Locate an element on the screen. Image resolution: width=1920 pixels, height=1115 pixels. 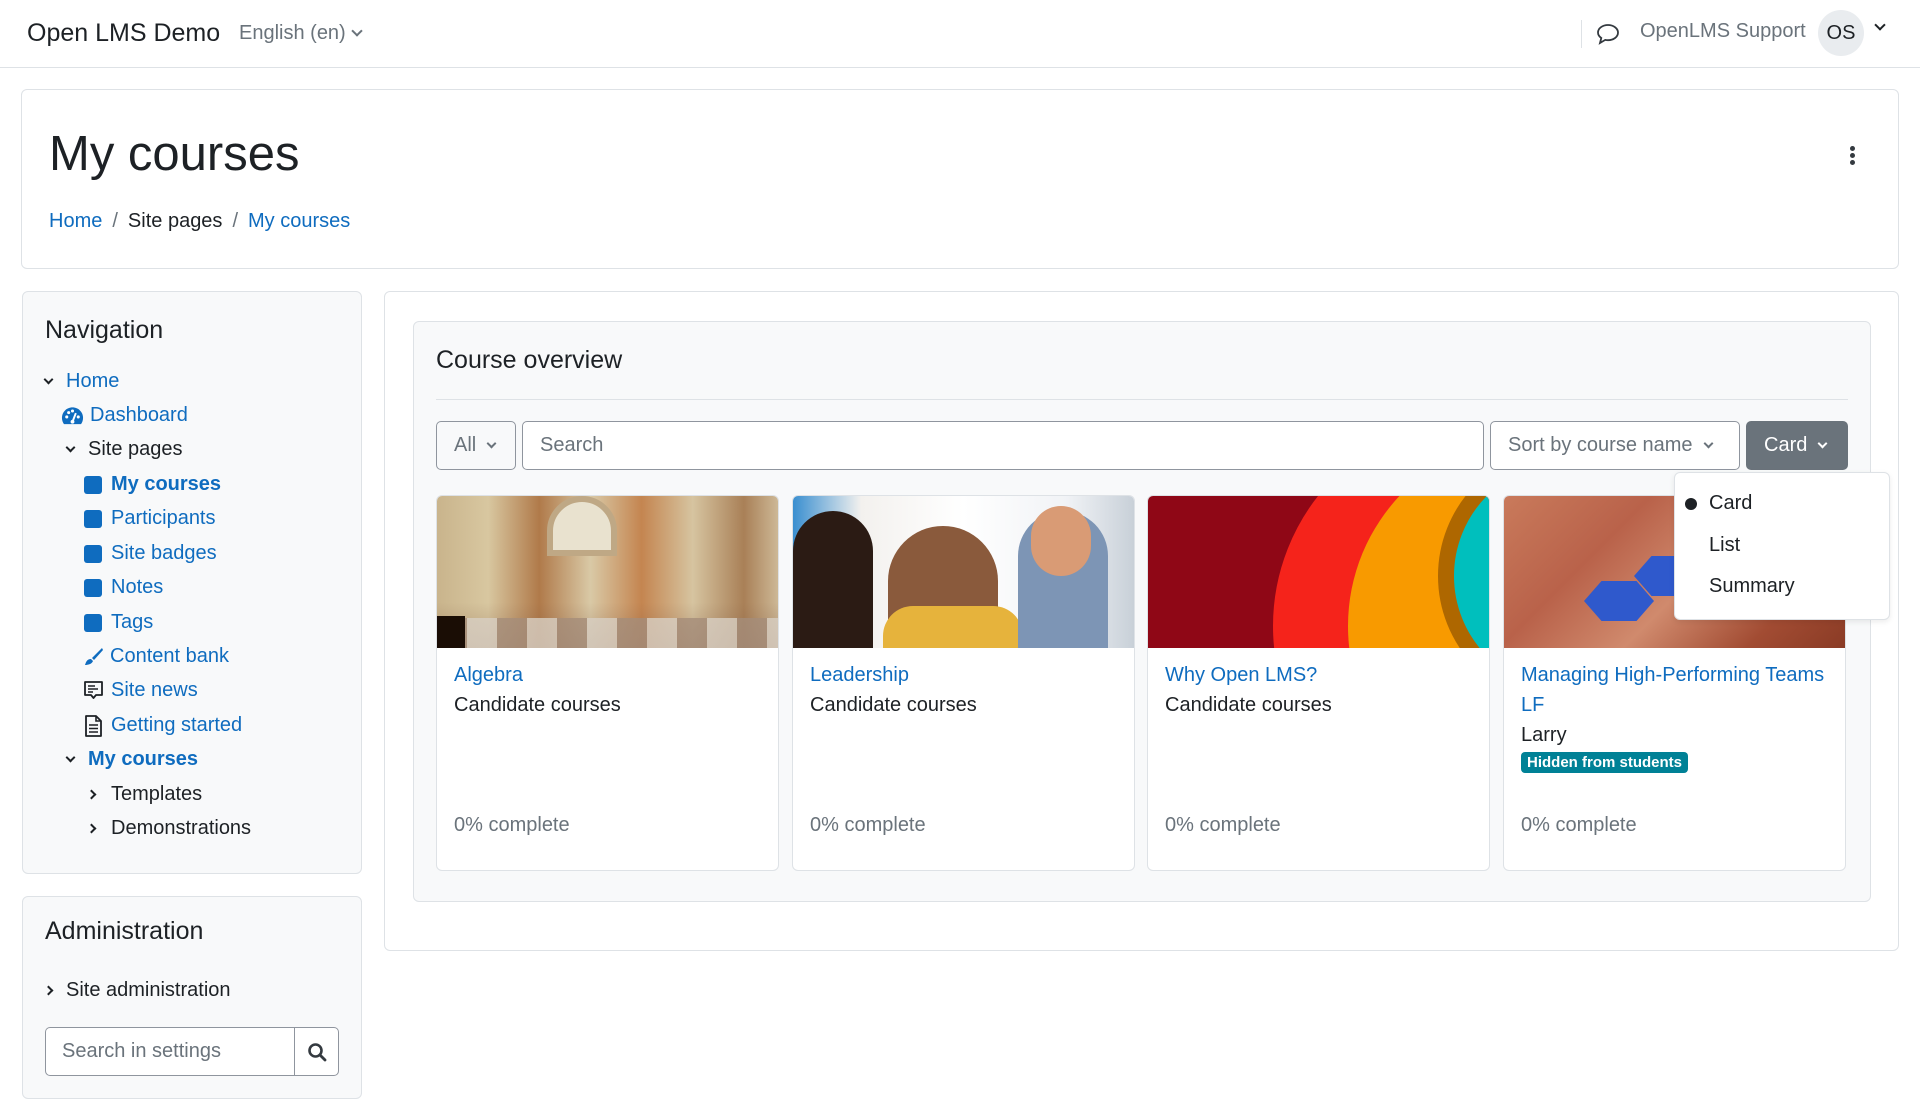
nav-item-templates: Templates is located at coordinates (144, 794).